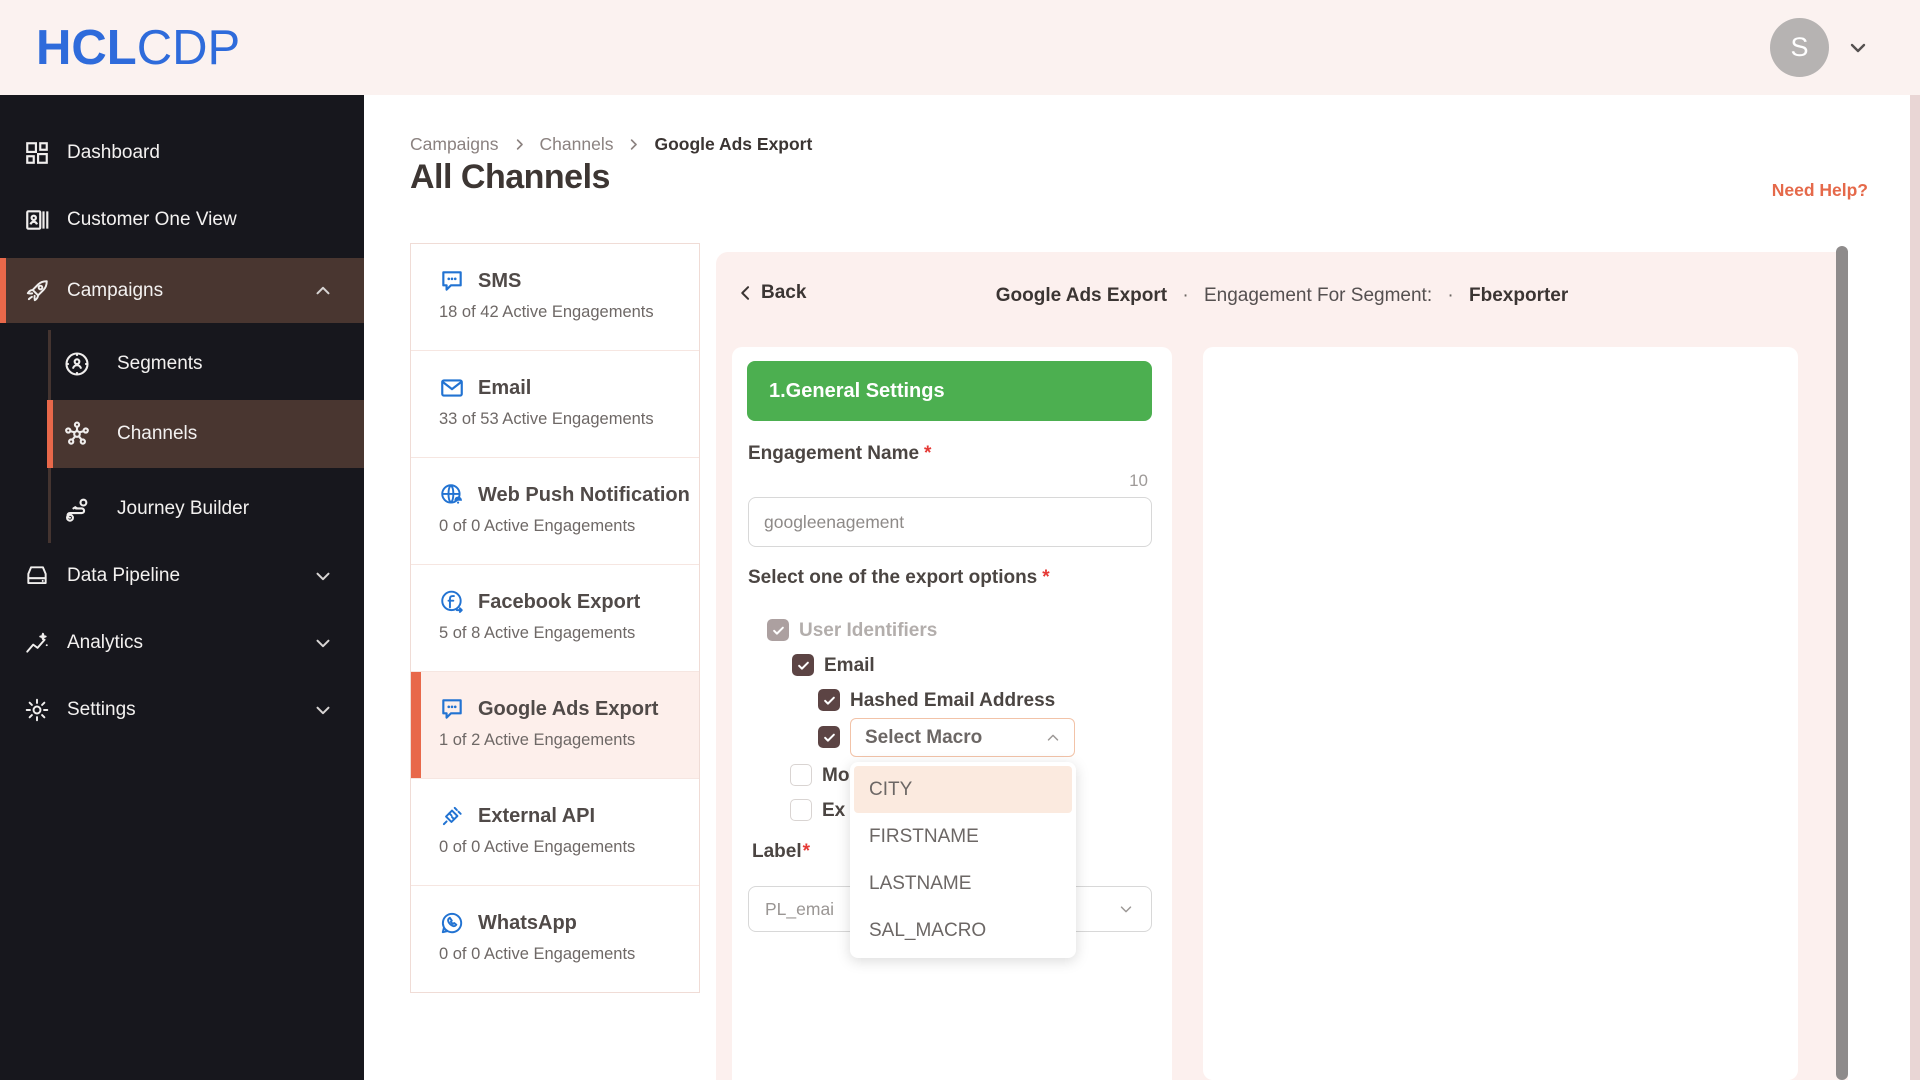 This screenshot has width=1920, height=1080. What do you see at coordinates (950, 522) in the screenshot?
I see `engagement-name-input` at bounding box center [950, 522].